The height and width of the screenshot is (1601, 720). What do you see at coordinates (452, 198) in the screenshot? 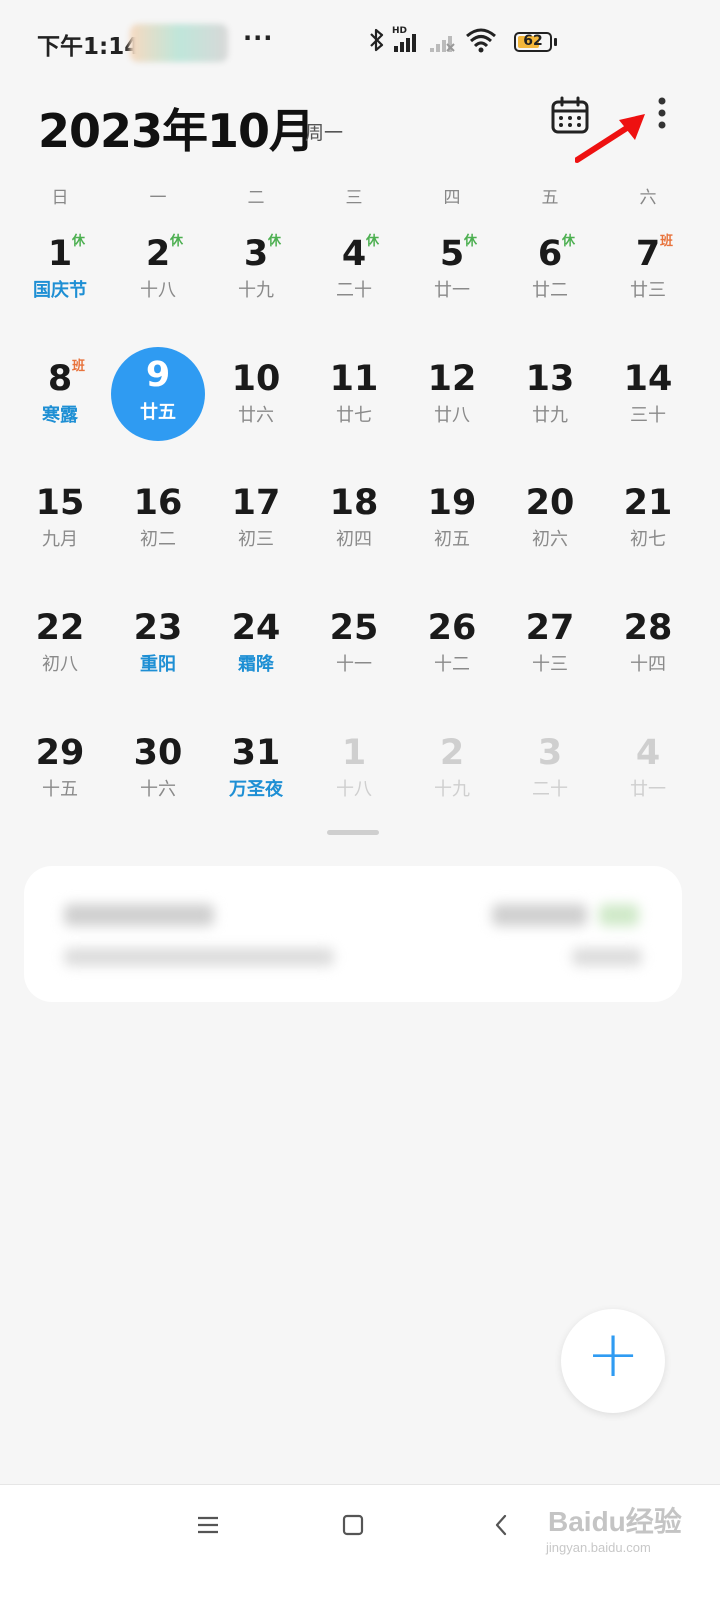
I see `weekday-label: 四` at bounding box center [452, 198].